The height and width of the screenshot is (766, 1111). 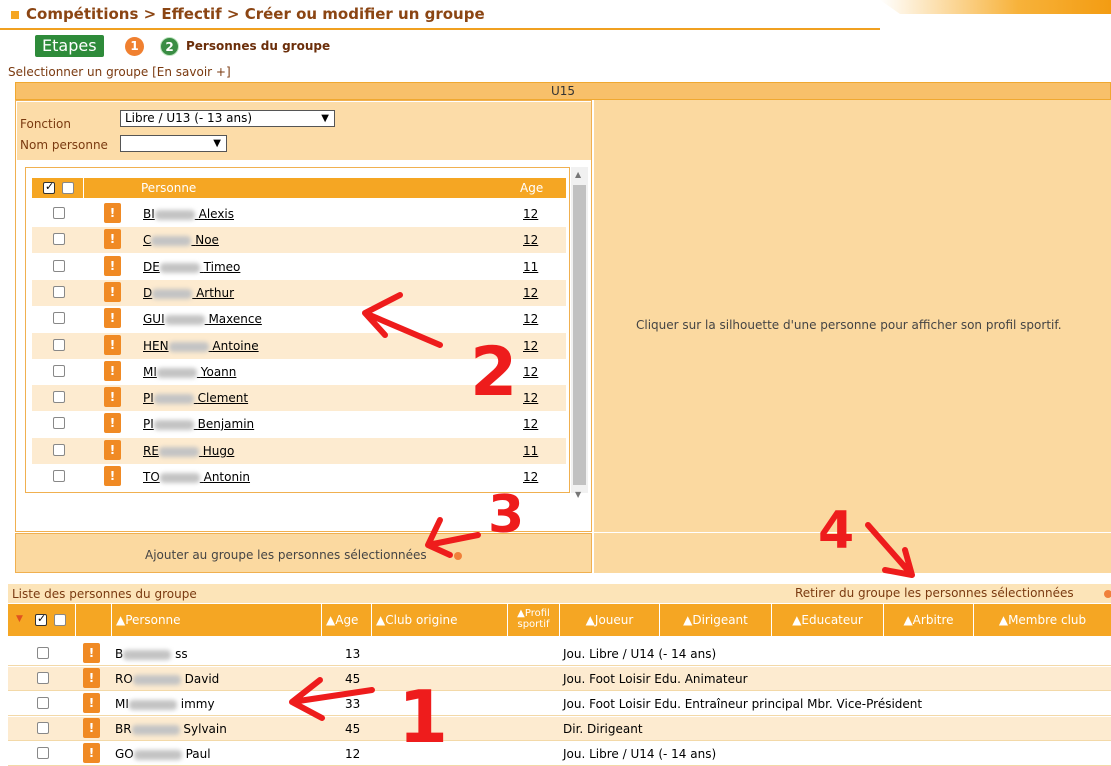 What do you see at coordinates (227, 118) in the screenshot?
I see `fonction-select: Libre / U13 (- 13 ans) ▼` at bounding box center [227, 118].